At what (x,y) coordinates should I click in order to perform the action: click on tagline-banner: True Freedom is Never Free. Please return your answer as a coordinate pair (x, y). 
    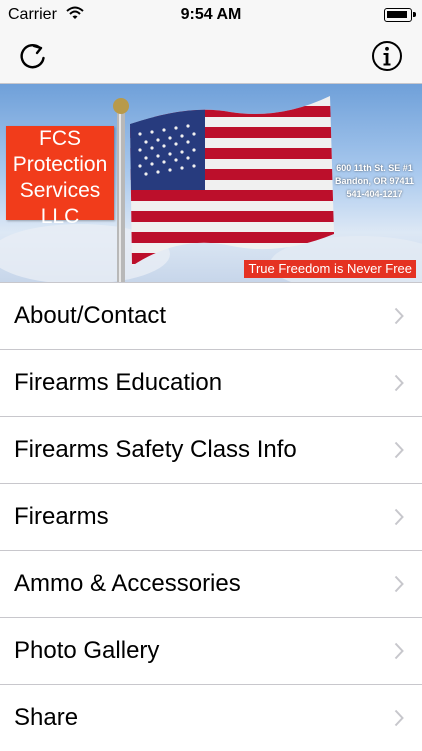
    Looking at the image, I should click on (330, 269).